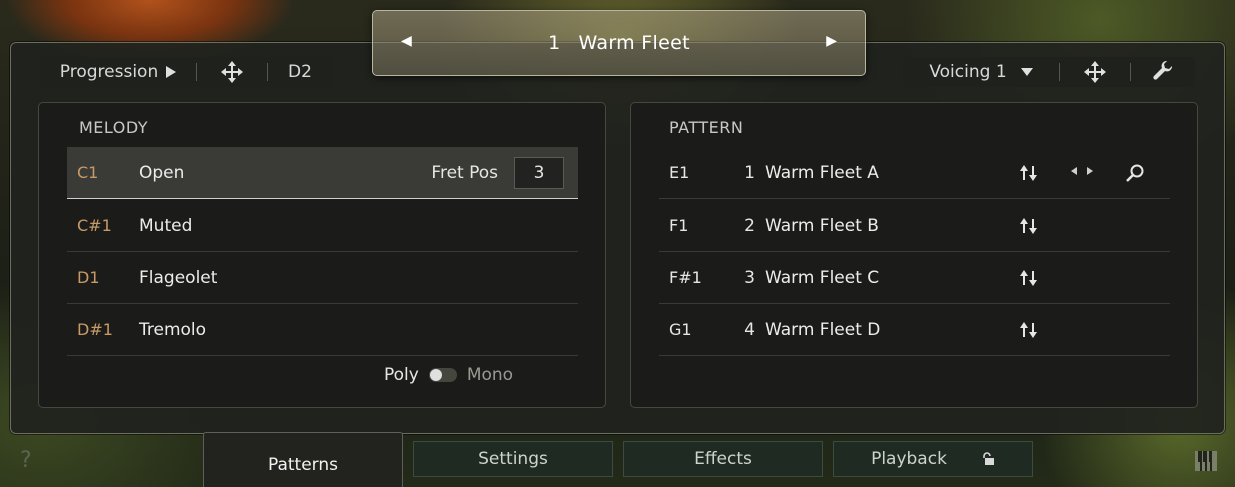 This screenshot has width=1235, height=487. I want to click on articulation-label: Muted, so click(166, 225).